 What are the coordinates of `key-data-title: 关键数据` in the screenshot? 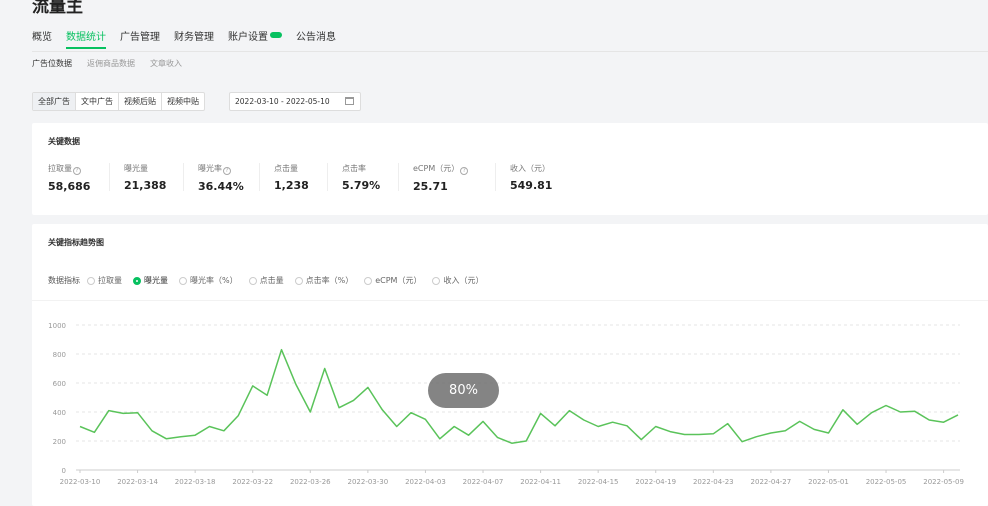 It's located at (64, 141).